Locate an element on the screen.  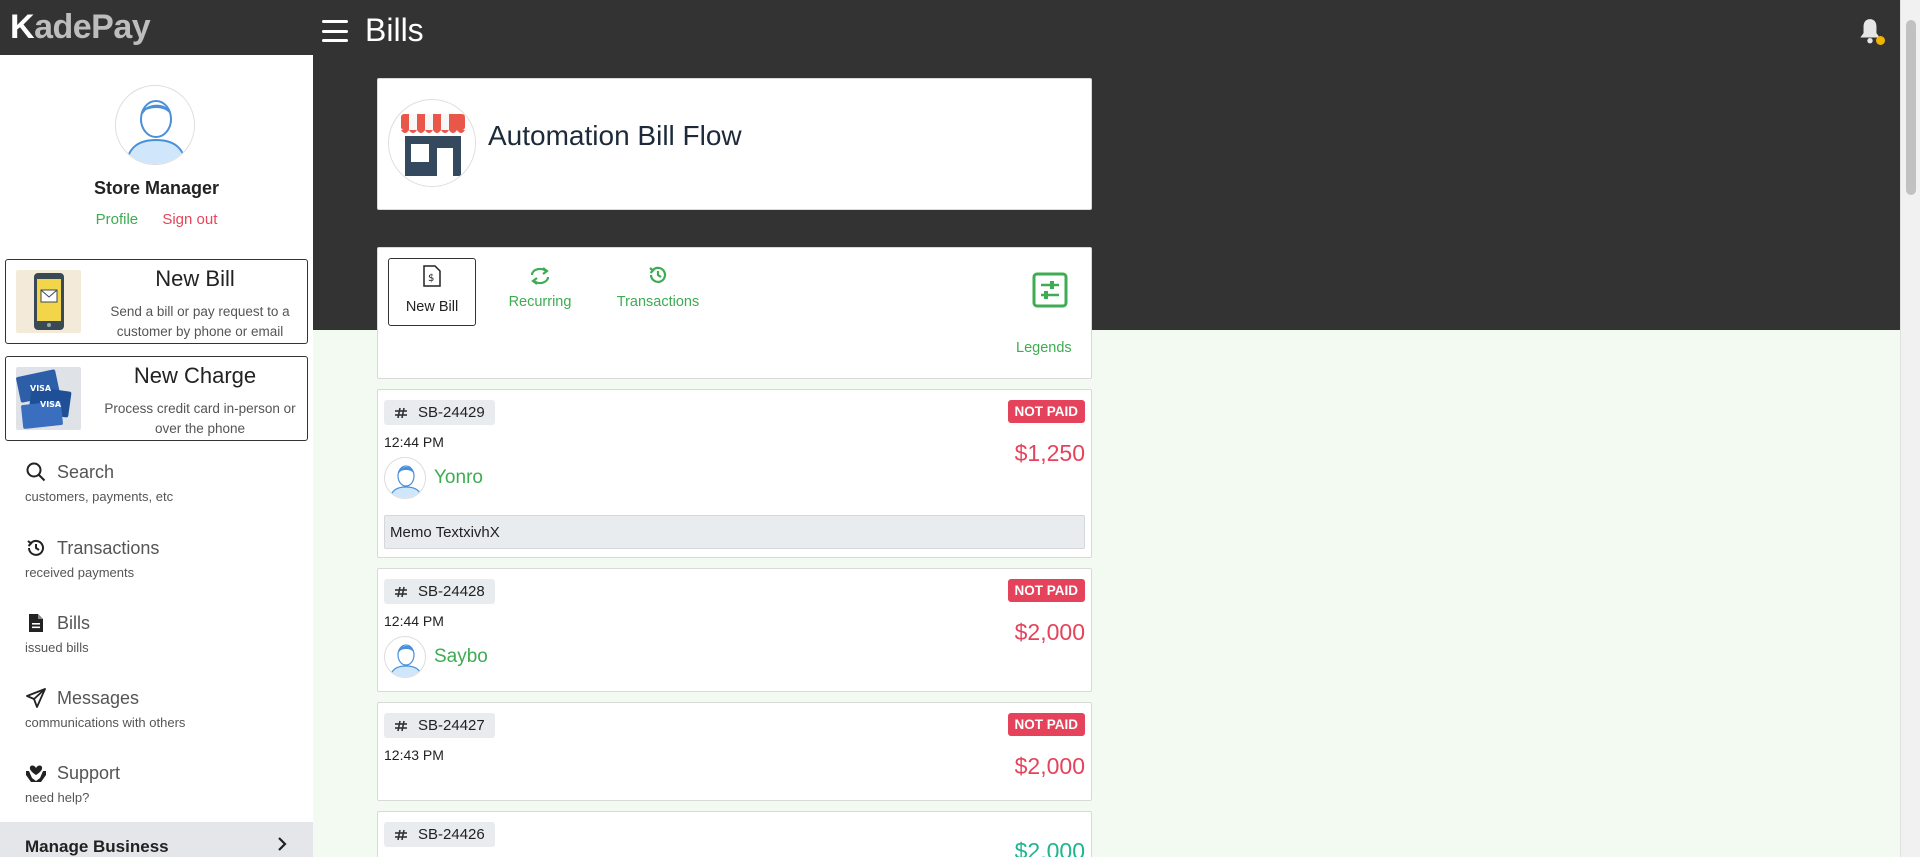
notification-dot is located at coordinates (1880, 40).